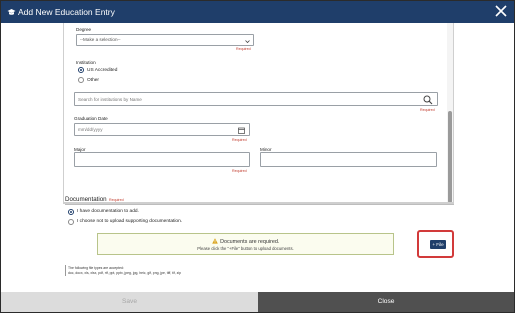  I want to click on alert-title-row: Documents are required., so click(245, 241).